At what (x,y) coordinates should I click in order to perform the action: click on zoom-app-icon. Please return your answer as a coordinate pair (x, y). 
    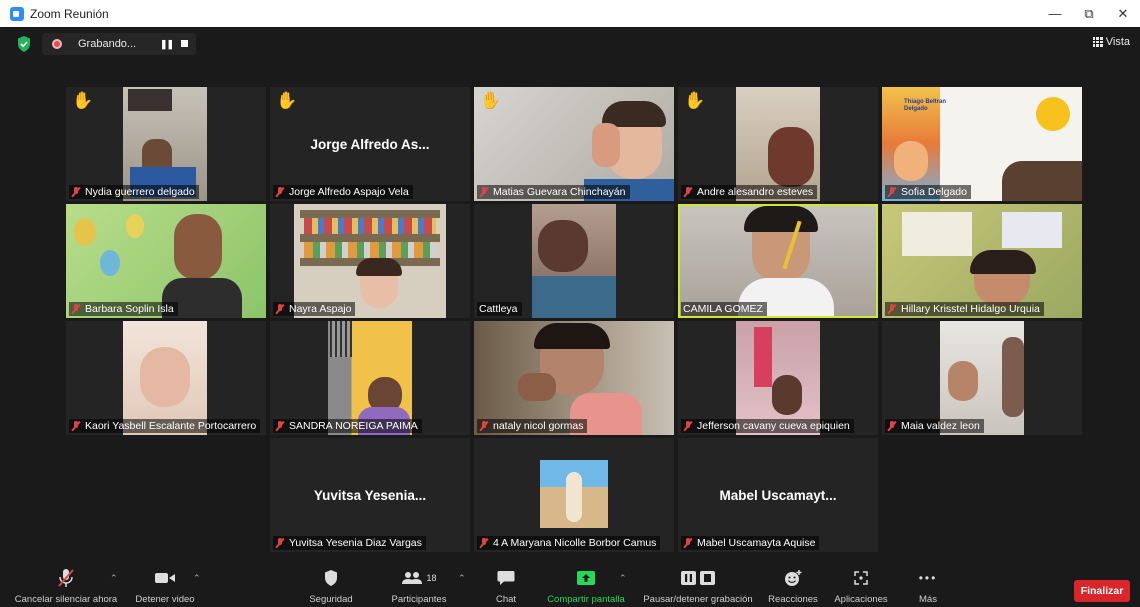
    Looking at the image, I should click on (17, 13).